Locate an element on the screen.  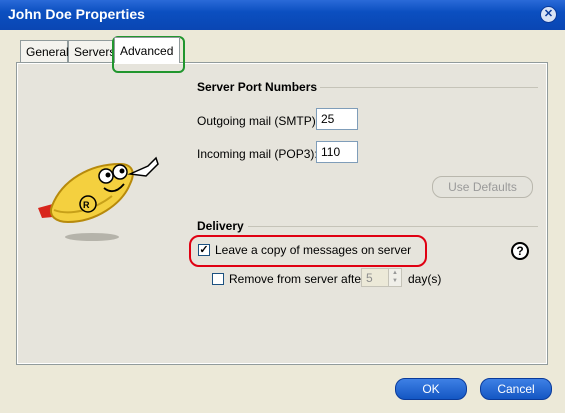
ok-button: OK is located at coordinates (431, 389).